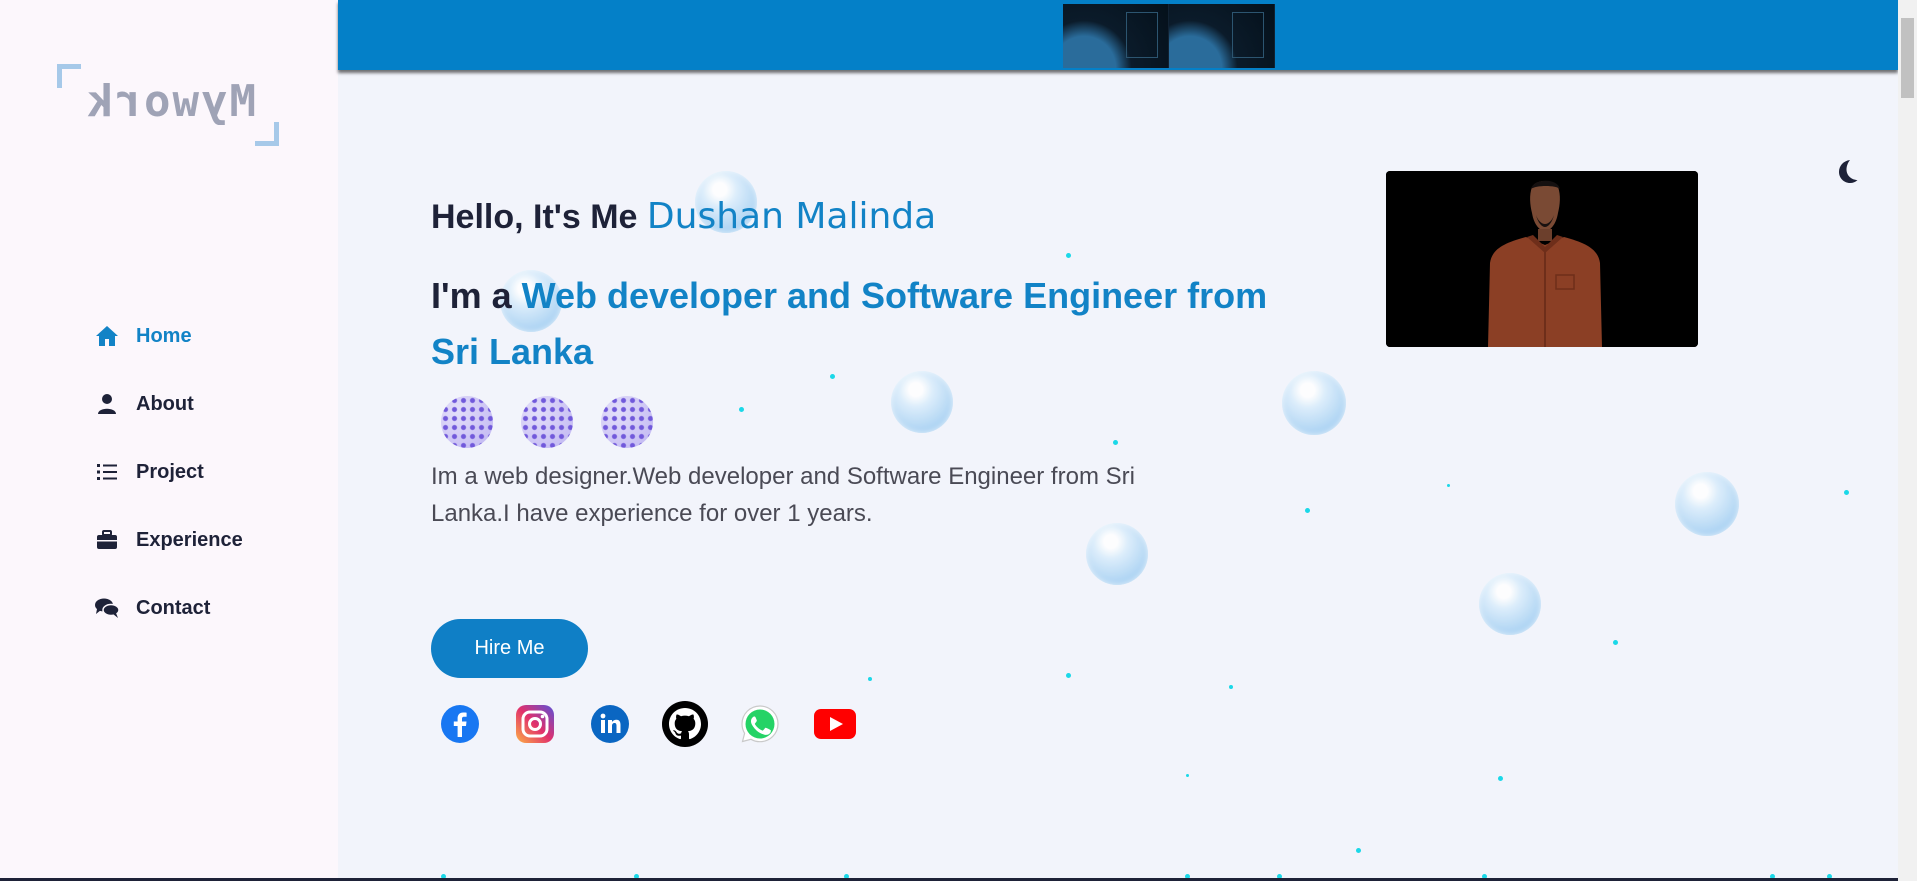 The height and width of the screenshot is (881, 1917). I want to click on youtube-icon, so click(835, 724).